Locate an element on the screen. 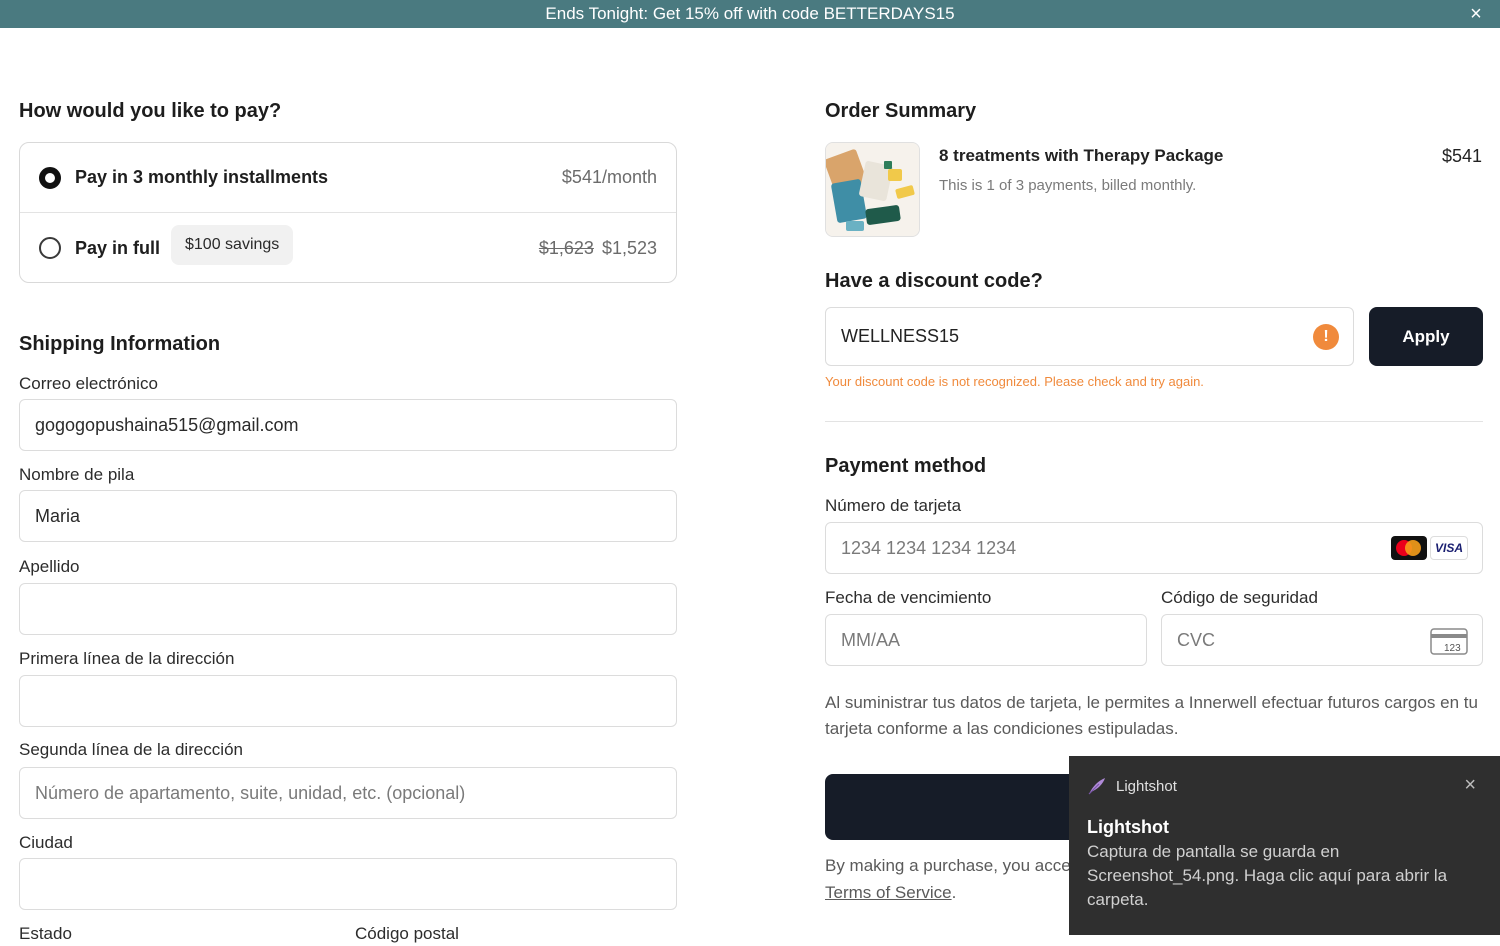  shipping-heading: Shipping Information is located at coordinates (120, 344).